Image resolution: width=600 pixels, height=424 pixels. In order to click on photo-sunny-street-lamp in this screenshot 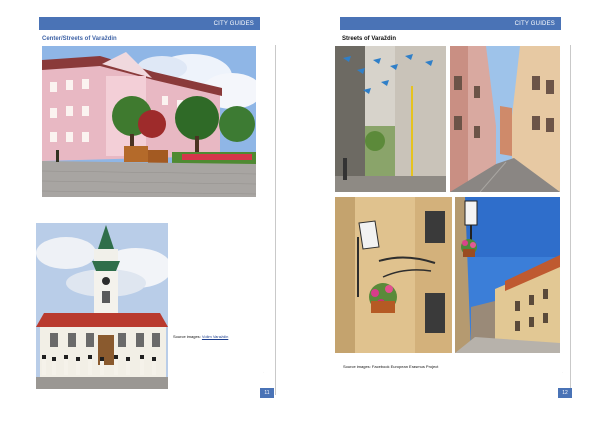, I will do `click(507, 275)`.